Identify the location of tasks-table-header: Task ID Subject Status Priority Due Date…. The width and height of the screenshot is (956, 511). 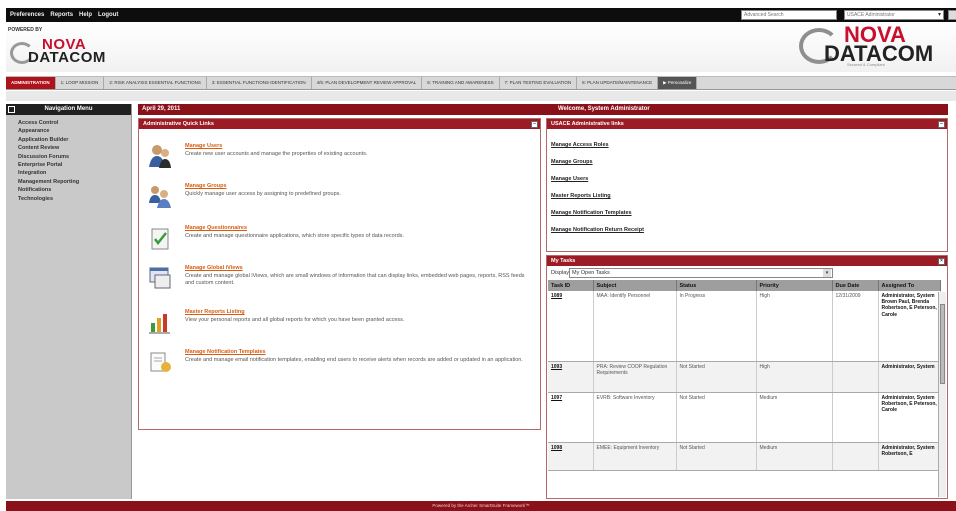
(744, 285).